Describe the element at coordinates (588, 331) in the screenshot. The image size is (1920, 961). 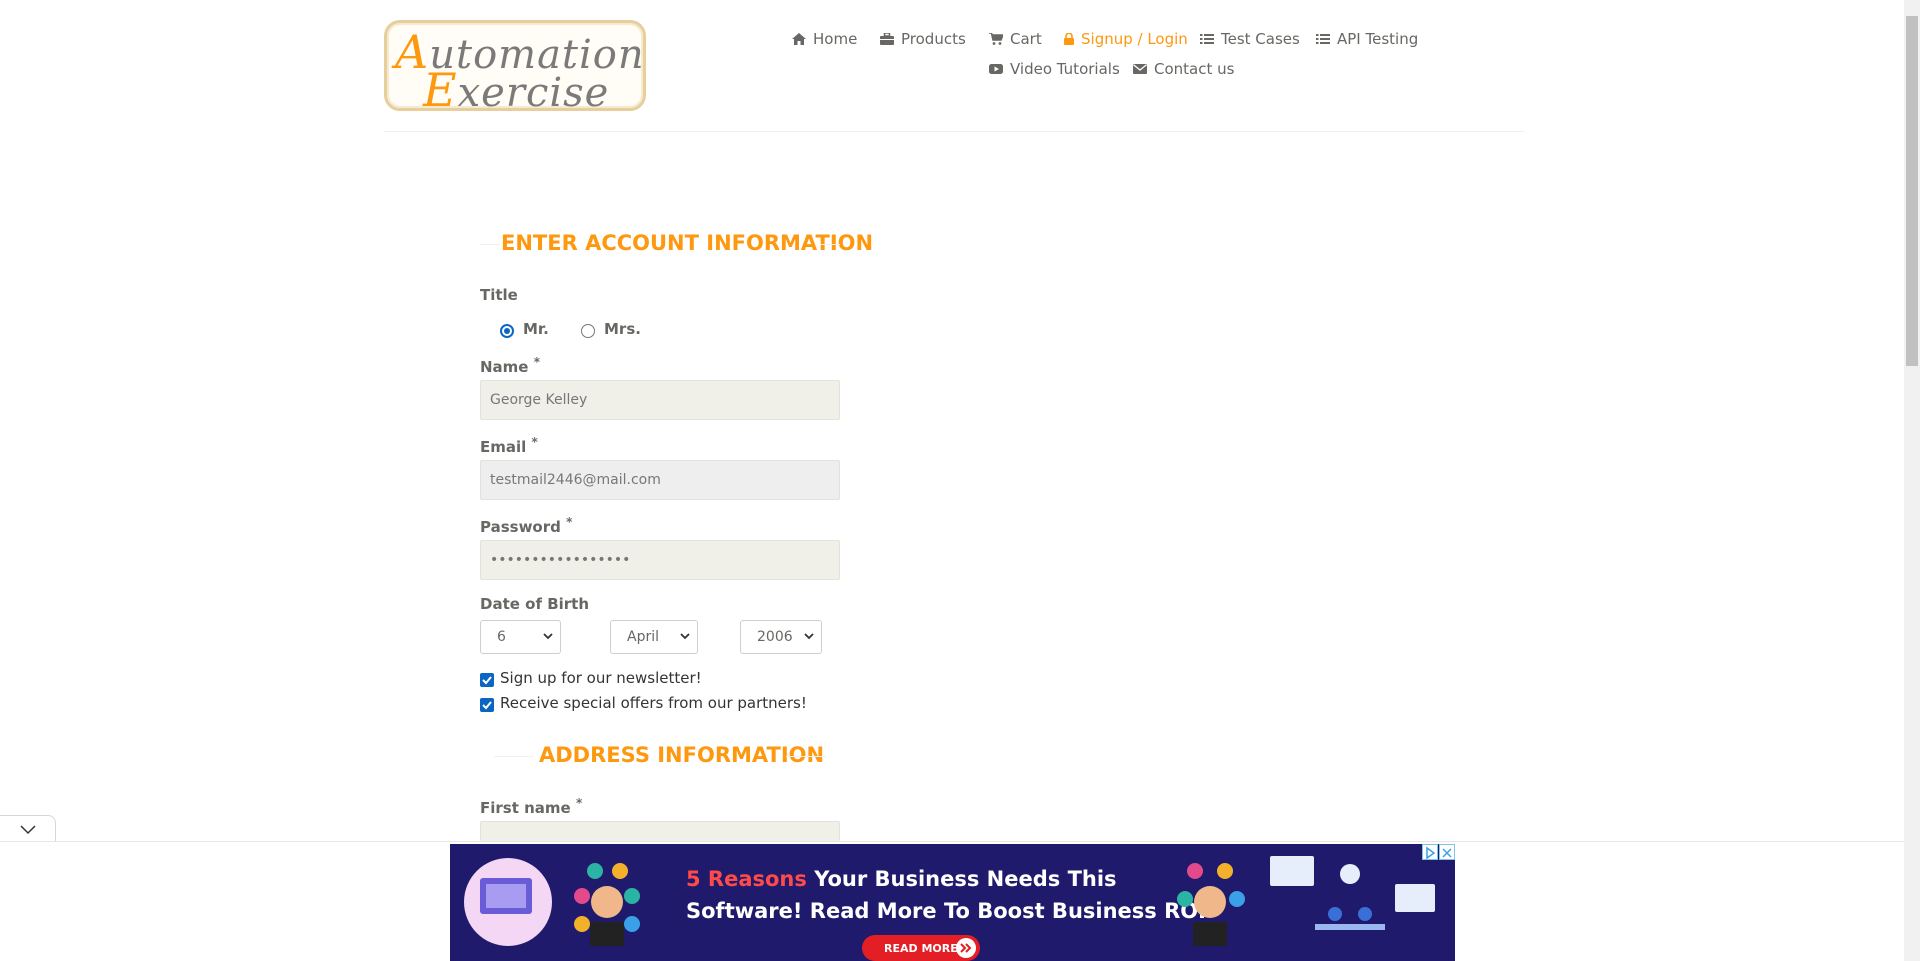
I see `title-mrs-radio` at that location.